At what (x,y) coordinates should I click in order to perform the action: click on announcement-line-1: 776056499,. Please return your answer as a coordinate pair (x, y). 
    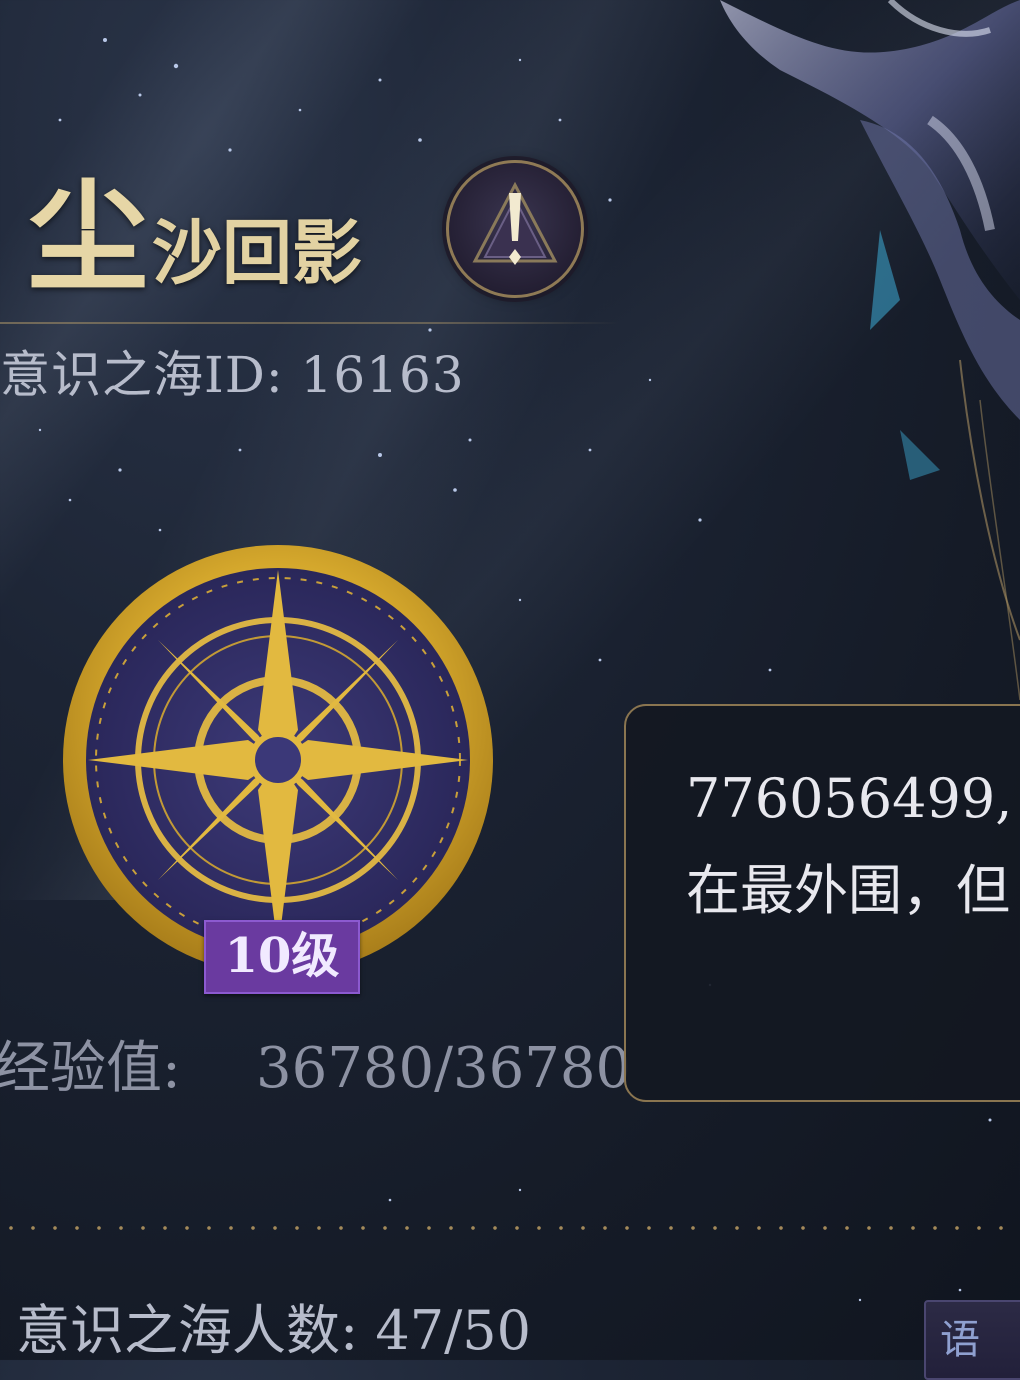
    Looking at the image, I should click on (849, 798).